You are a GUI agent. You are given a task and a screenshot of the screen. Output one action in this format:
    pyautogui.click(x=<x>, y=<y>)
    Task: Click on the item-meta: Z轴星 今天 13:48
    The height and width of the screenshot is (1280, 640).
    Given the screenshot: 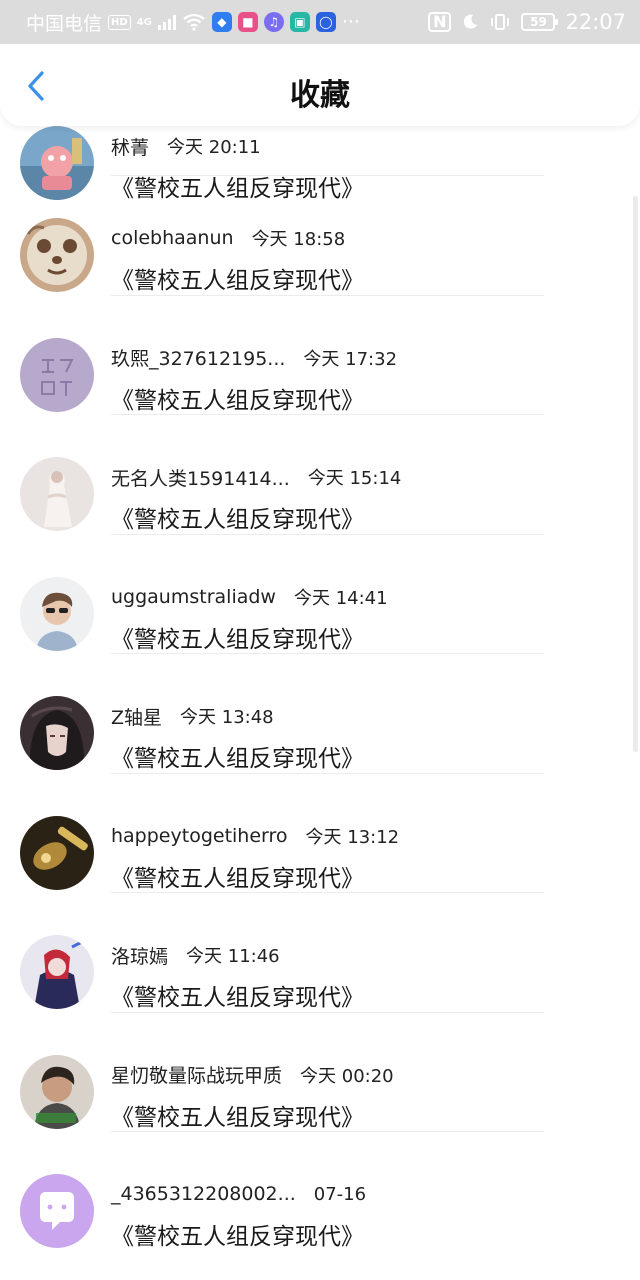 What is the action you would take?
    pyautogui.click(x=192, y=716)
    